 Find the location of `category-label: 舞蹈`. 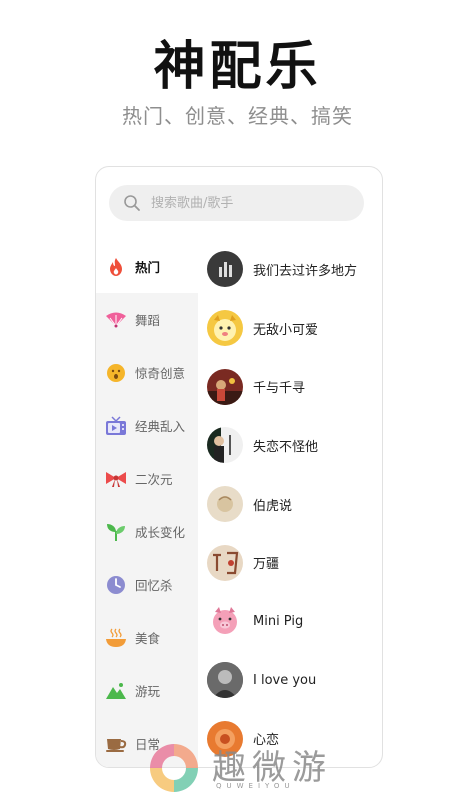

category-label: 舞蹈 is located at coordinates (148, 320).